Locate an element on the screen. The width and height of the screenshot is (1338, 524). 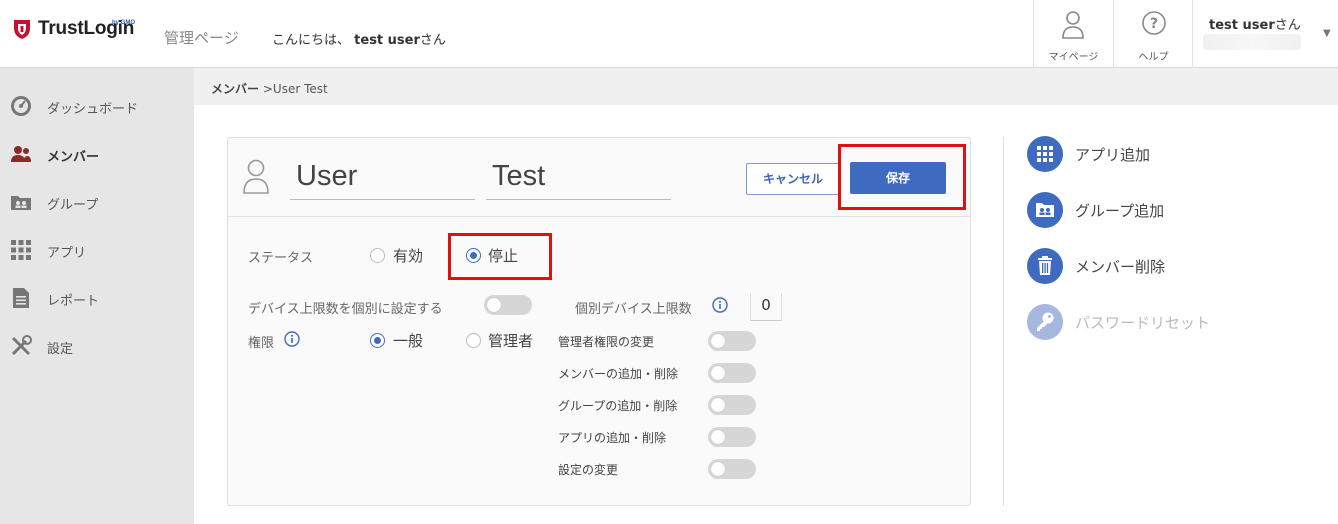
role-admin-radio is located at coordinates (473, 340).